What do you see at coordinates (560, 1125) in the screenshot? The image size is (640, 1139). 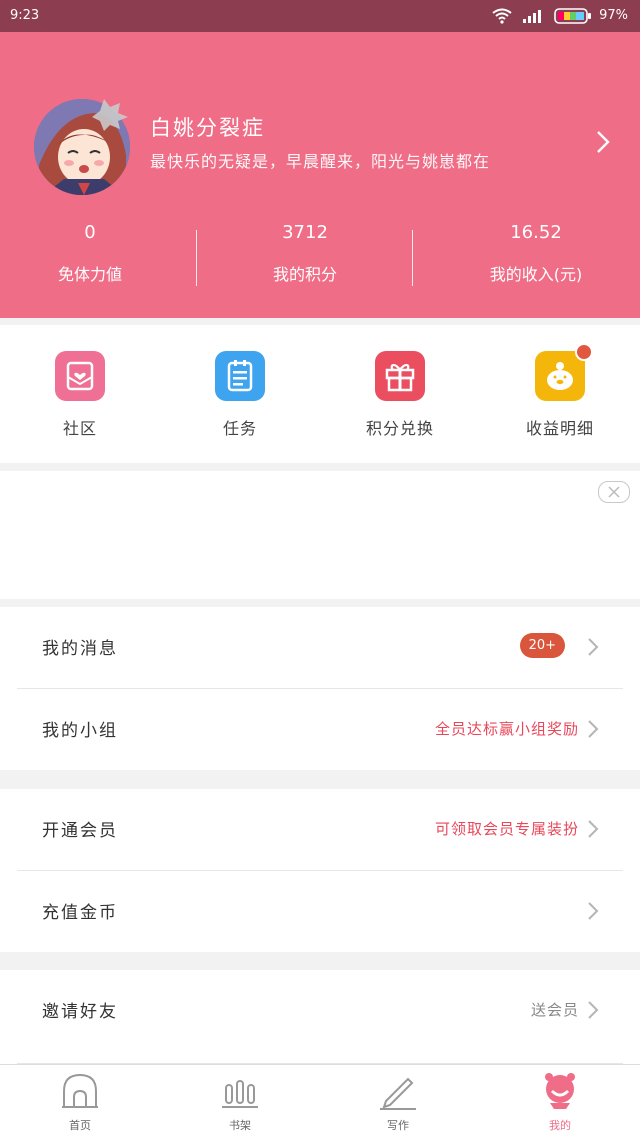 I see `tab-label: 我的` at bounding box center [560, 1125].